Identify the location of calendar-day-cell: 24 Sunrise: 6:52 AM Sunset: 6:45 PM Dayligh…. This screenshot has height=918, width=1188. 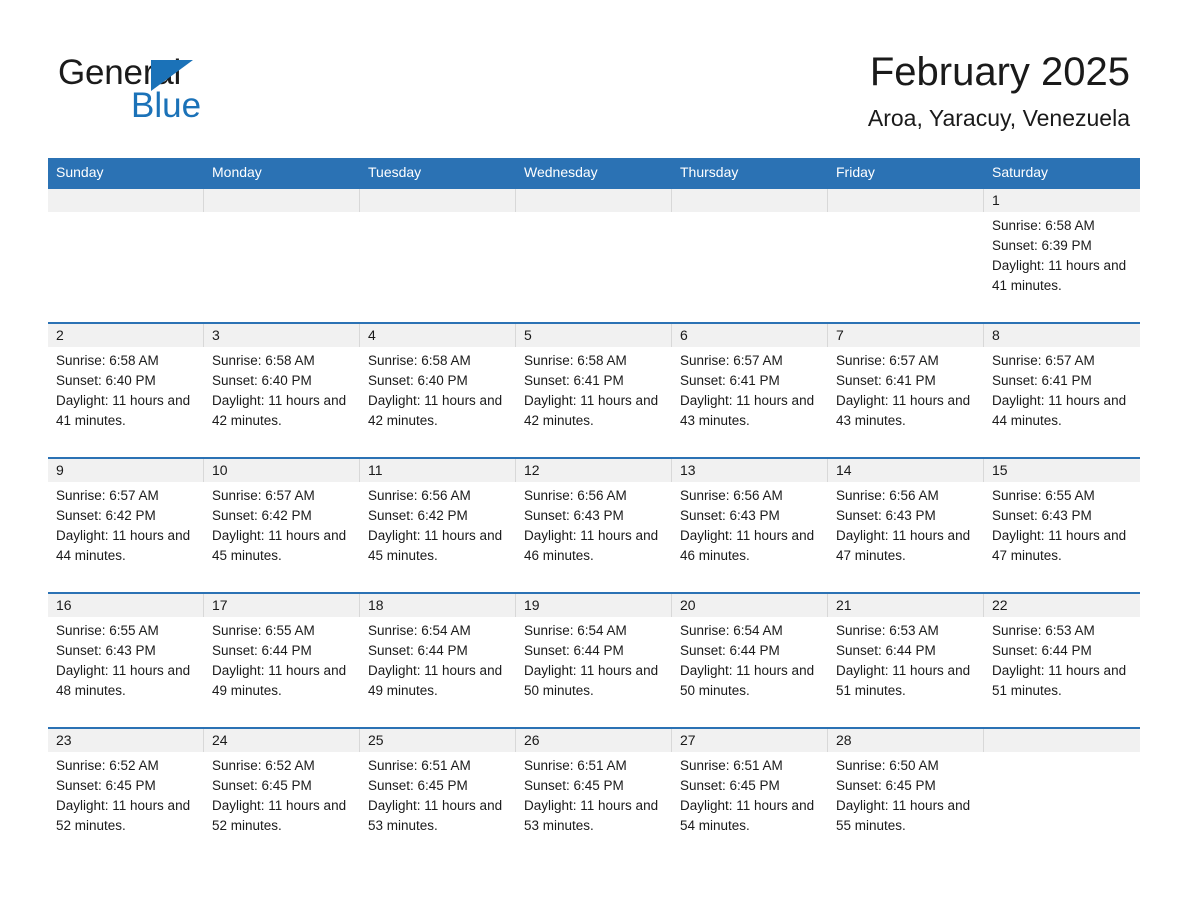
(282, 795).